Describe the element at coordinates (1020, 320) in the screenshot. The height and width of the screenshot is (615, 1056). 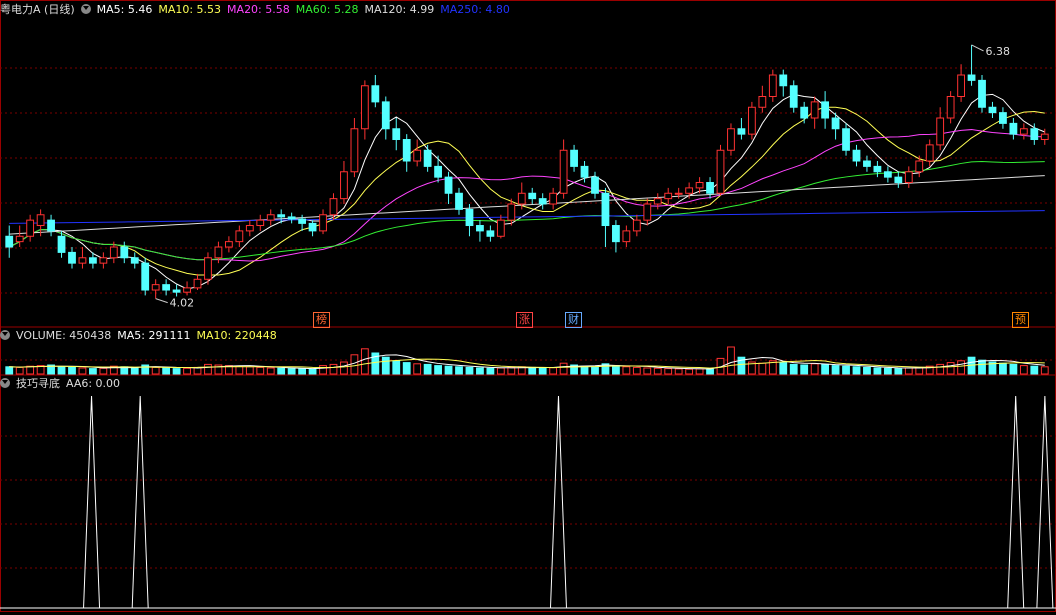
I see `event-tag: 预` at that location.